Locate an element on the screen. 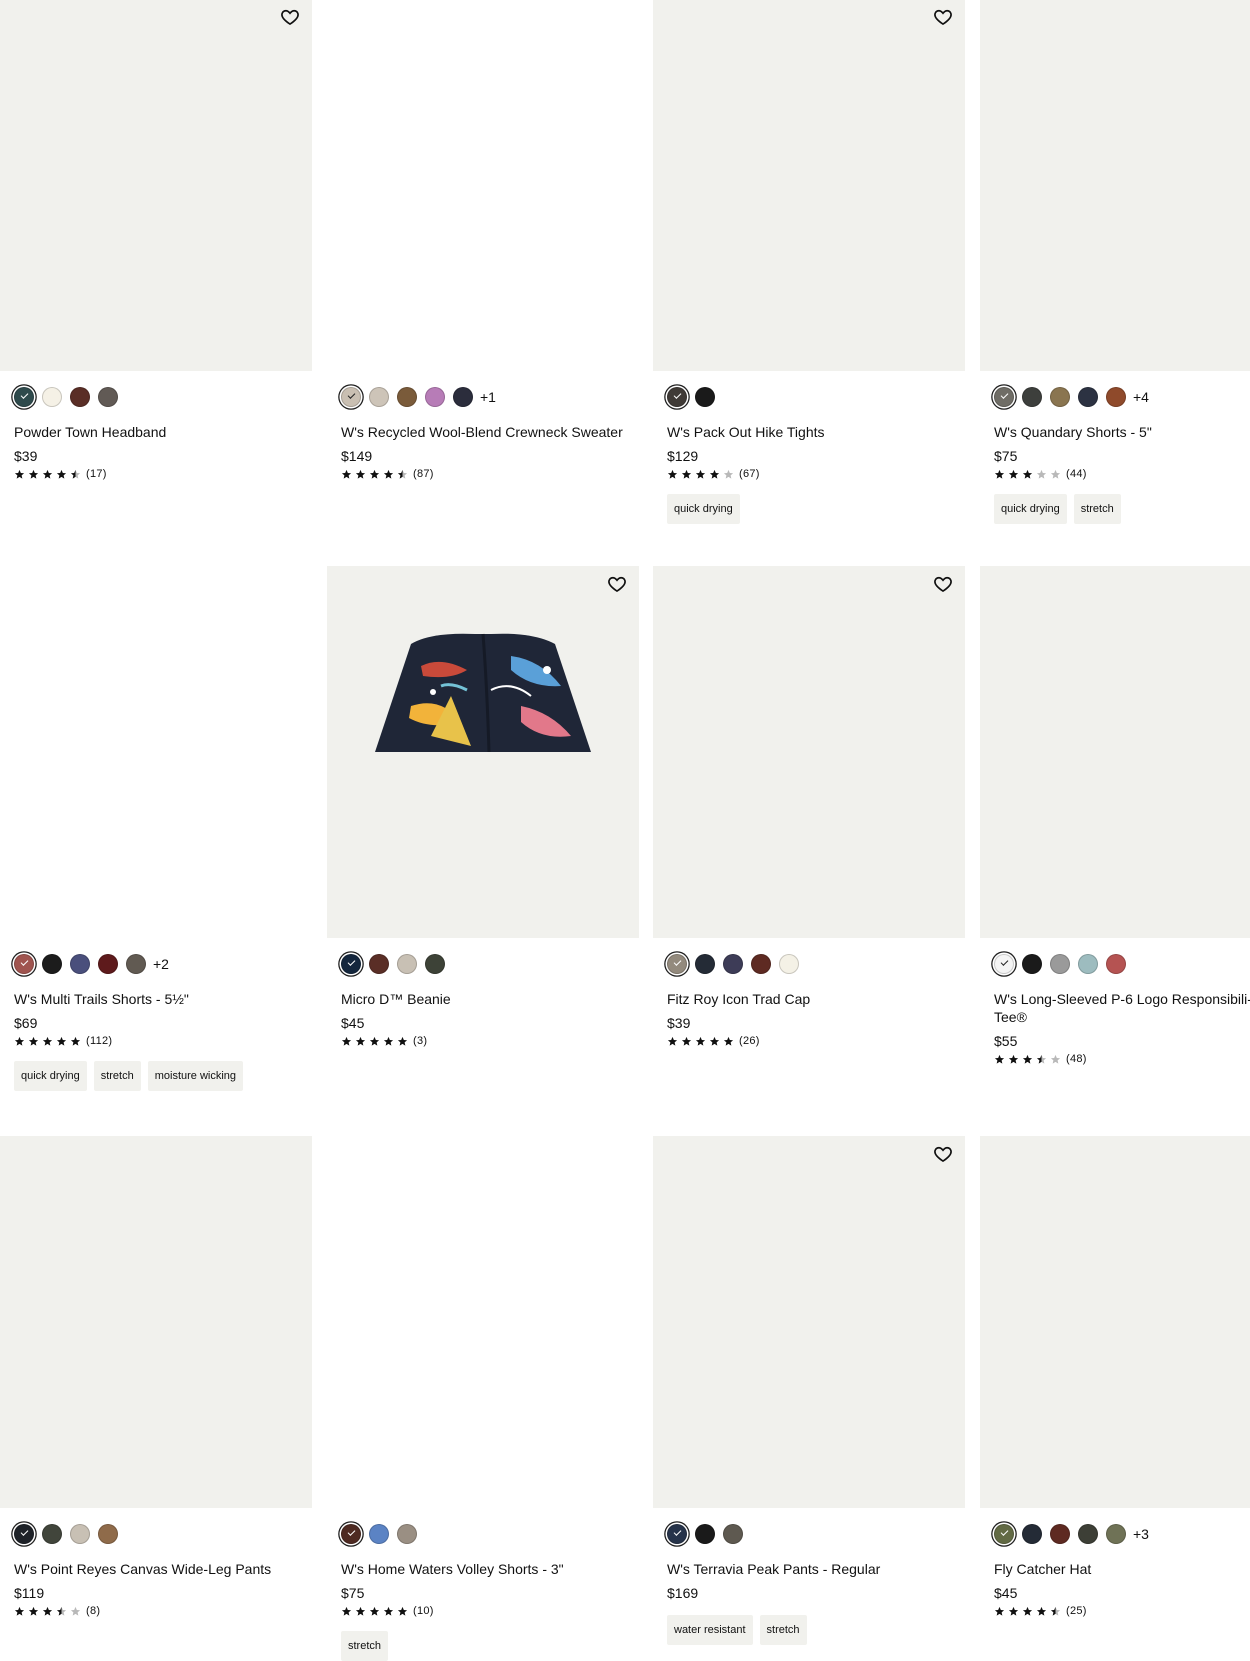 The image size is (1250, 1661). product-rating: (17) is located at coordinates (163, 474).